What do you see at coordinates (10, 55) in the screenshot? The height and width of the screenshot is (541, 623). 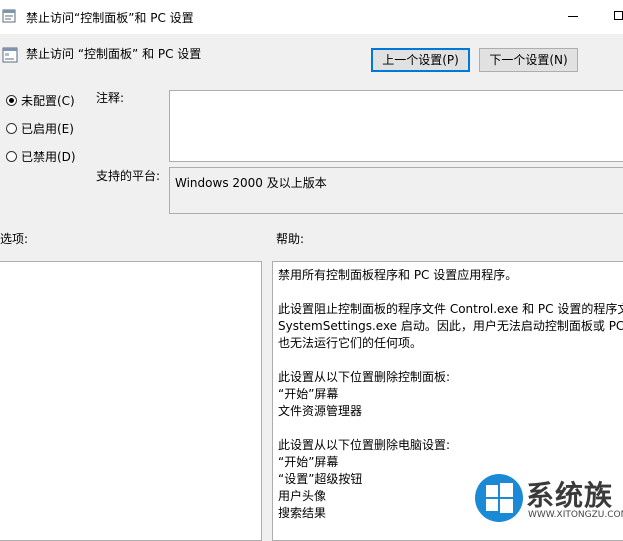 I see `policy-setting-icon` at bounding box center [10, 55].